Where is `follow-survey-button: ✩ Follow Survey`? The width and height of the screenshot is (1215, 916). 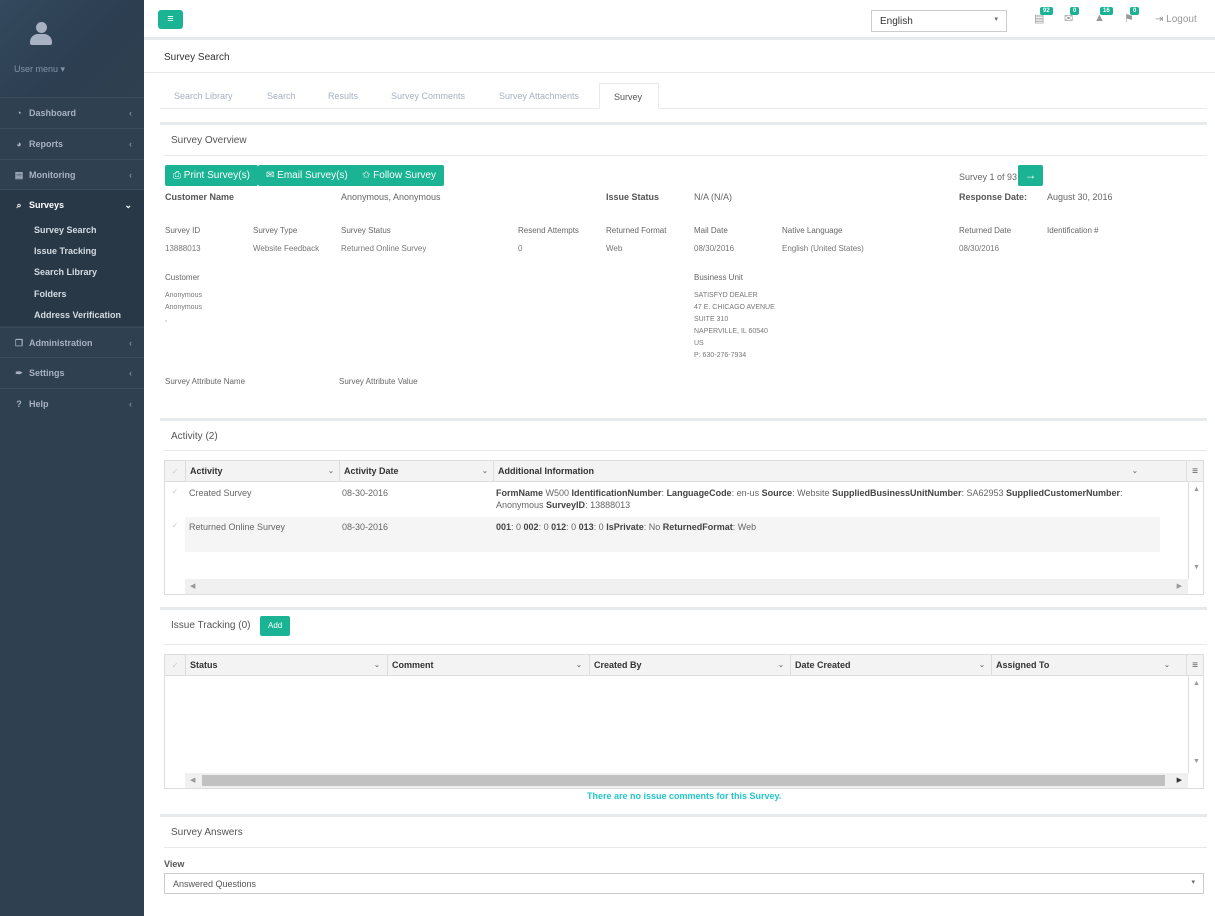
follow-survey-button: ✩ Follow Survey is located at coordinates (399, 175).